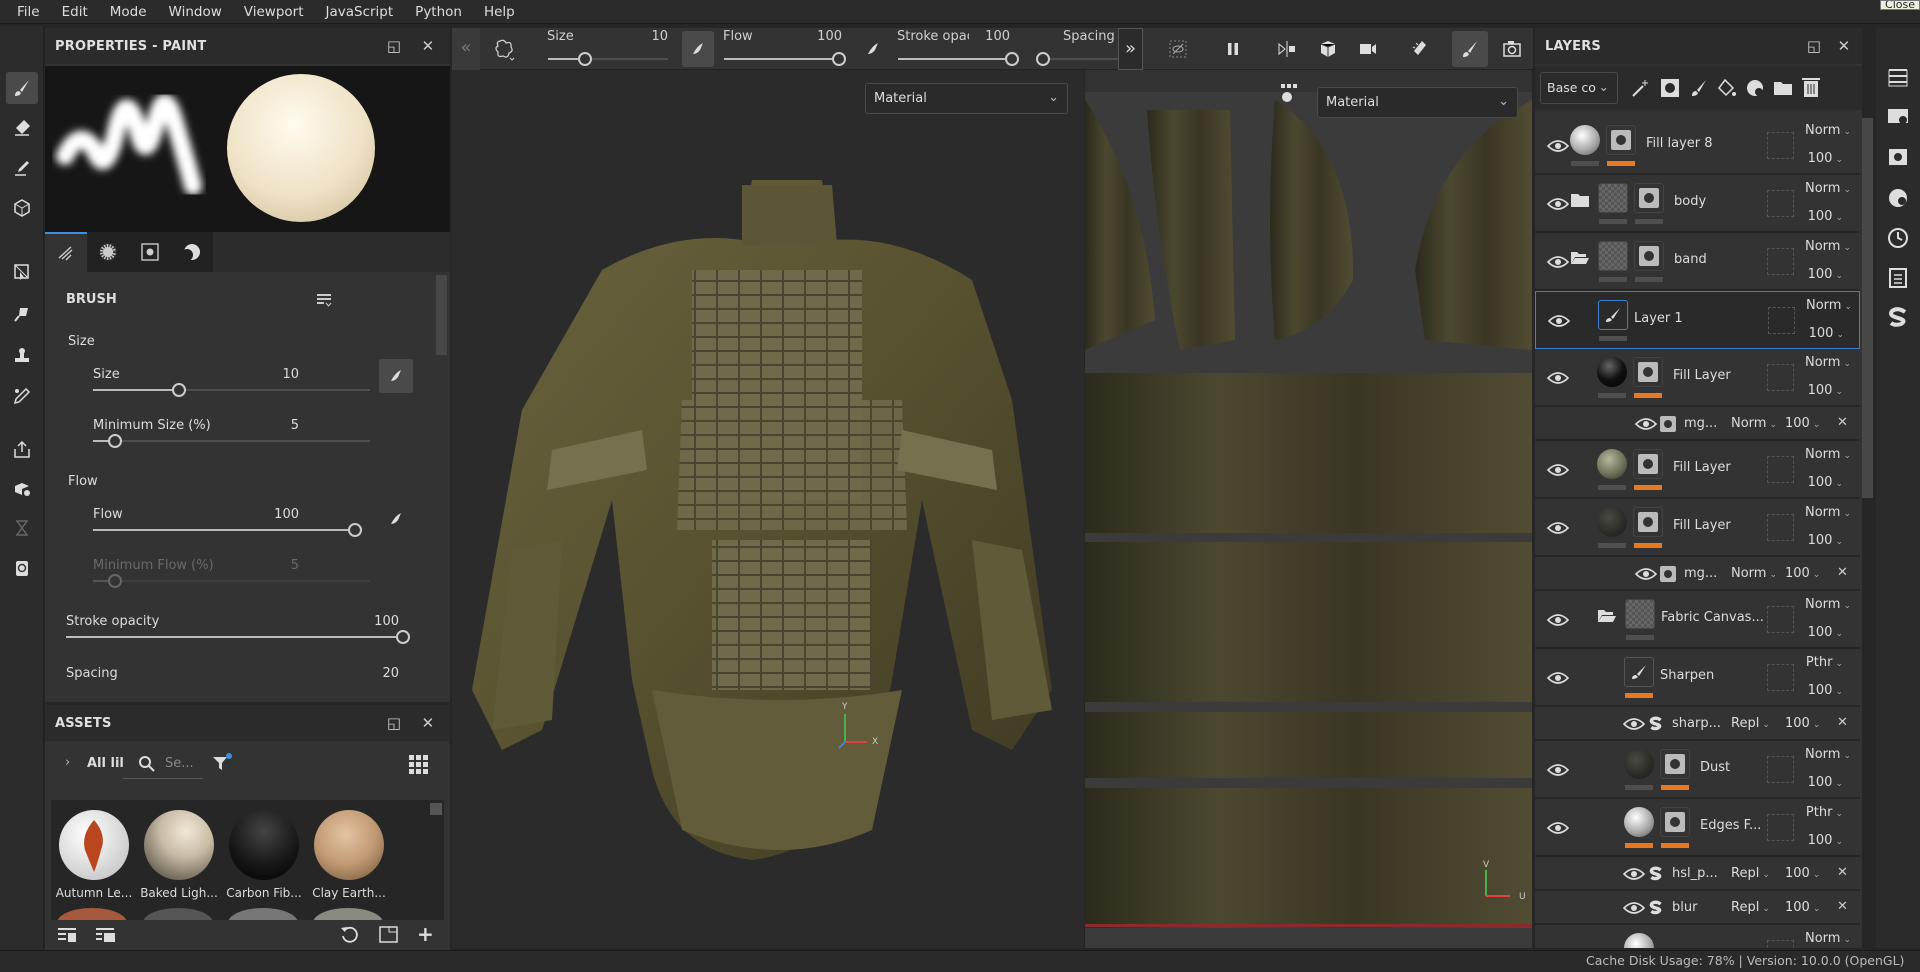 Image resolution: width=1920 pixels, height=972 pixels. What do you see at coordinates (1697, 262) in the screenshot?
I see `layer-row: band Norm ⌄ 100 ⌄` at bounding box center [1697, 262].